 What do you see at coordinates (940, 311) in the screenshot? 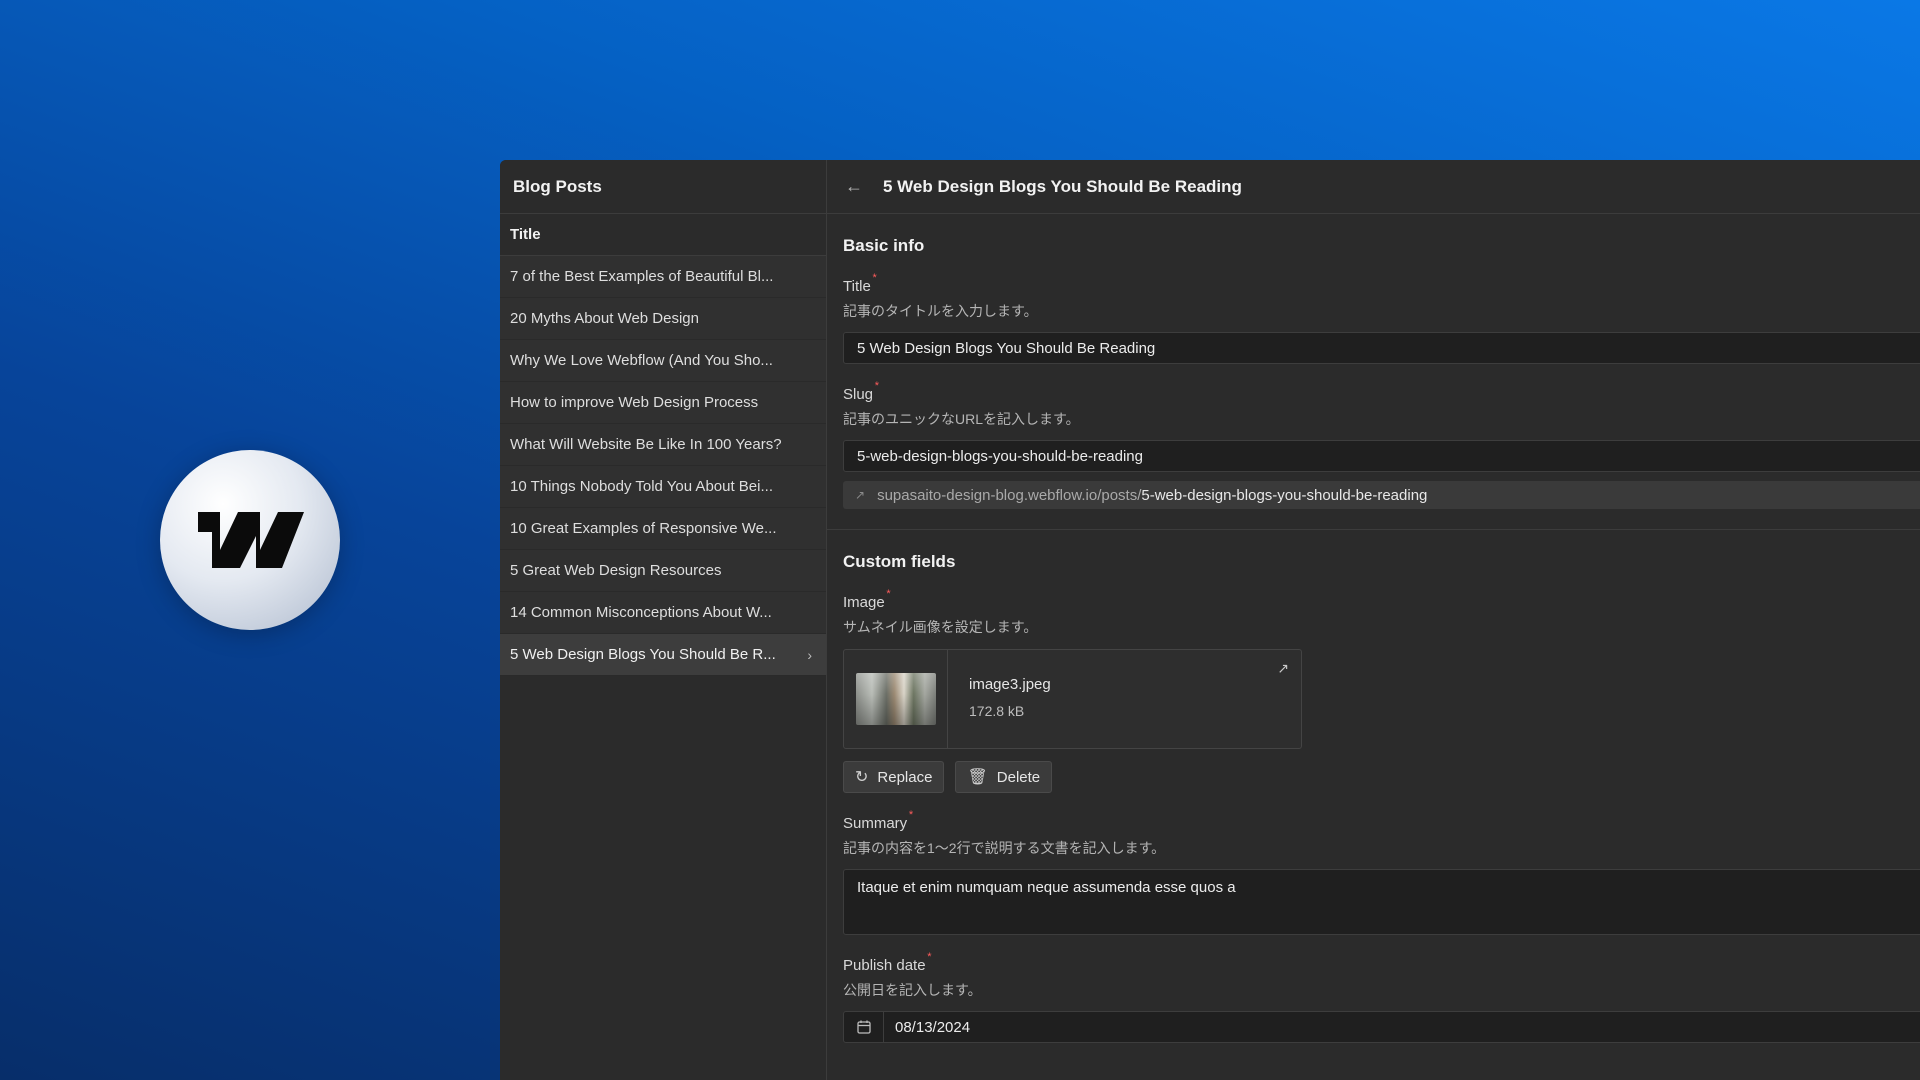
I see `title-hint: 記事のタイトルを入力します。` at bounding box center [940, 311].